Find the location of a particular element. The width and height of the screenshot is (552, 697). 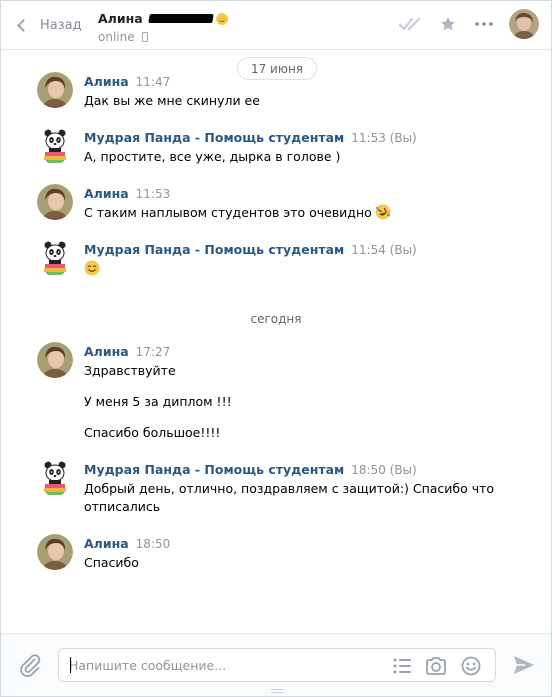

message-text: С таким наплывом студентов это очевидно is located at coordinates (228, 212).